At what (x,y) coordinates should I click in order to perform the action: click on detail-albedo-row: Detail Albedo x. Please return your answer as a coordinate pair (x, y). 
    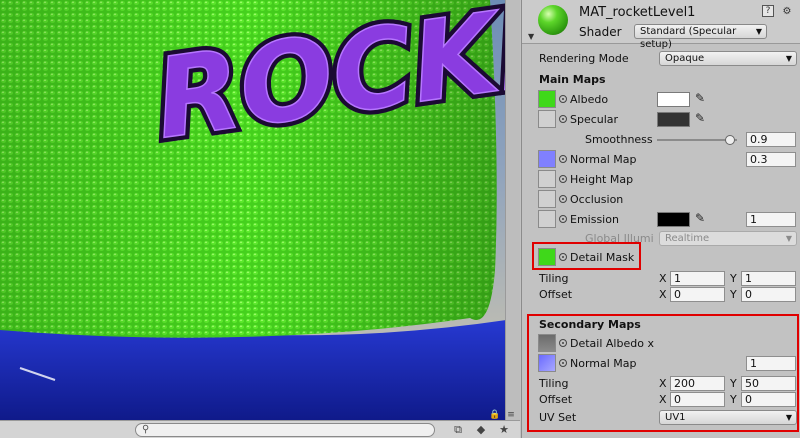
    Looking at the image, I should click on (661, 344).